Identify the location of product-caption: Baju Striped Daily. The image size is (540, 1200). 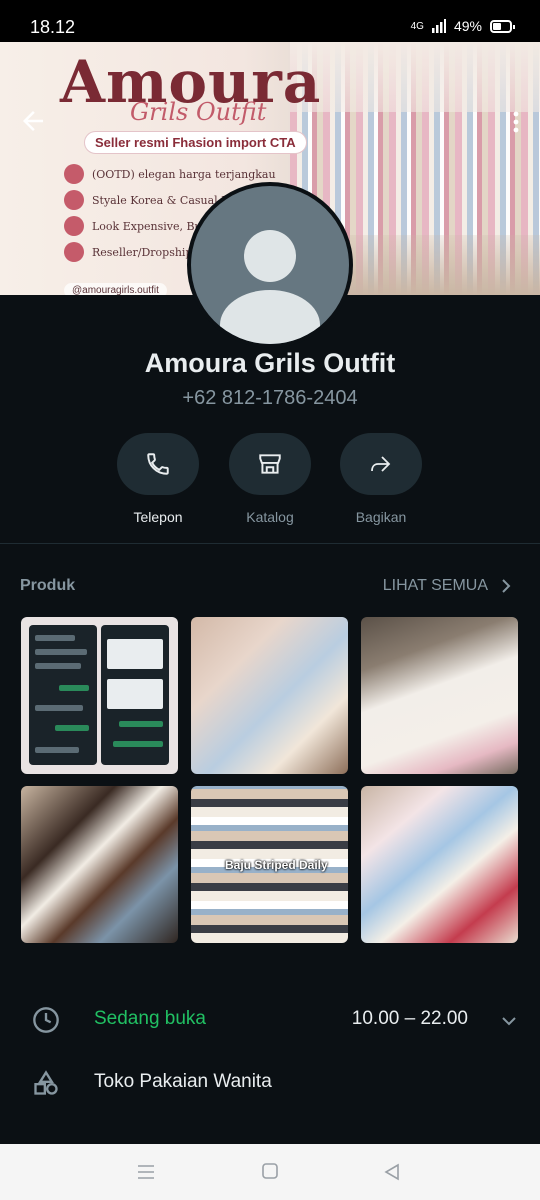
(276, 865).